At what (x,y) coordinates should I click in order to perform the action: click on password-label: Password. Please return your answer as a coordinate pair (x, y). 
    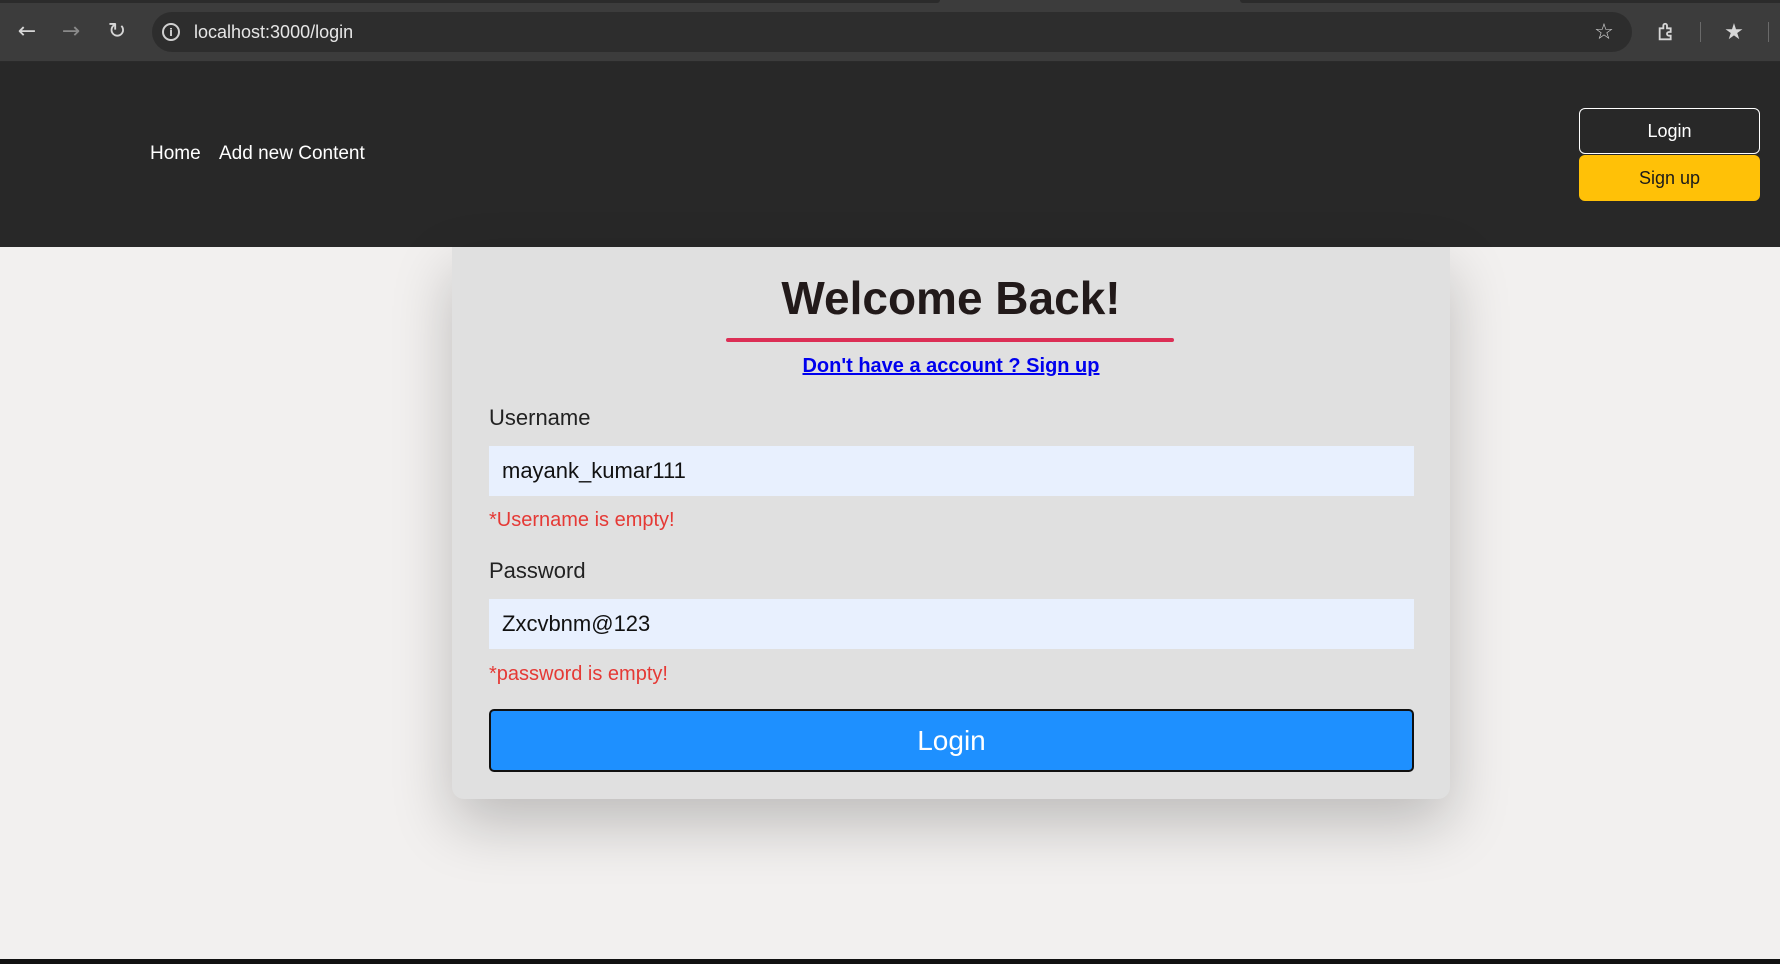
    Looking at the image, I should click on (537, 570).